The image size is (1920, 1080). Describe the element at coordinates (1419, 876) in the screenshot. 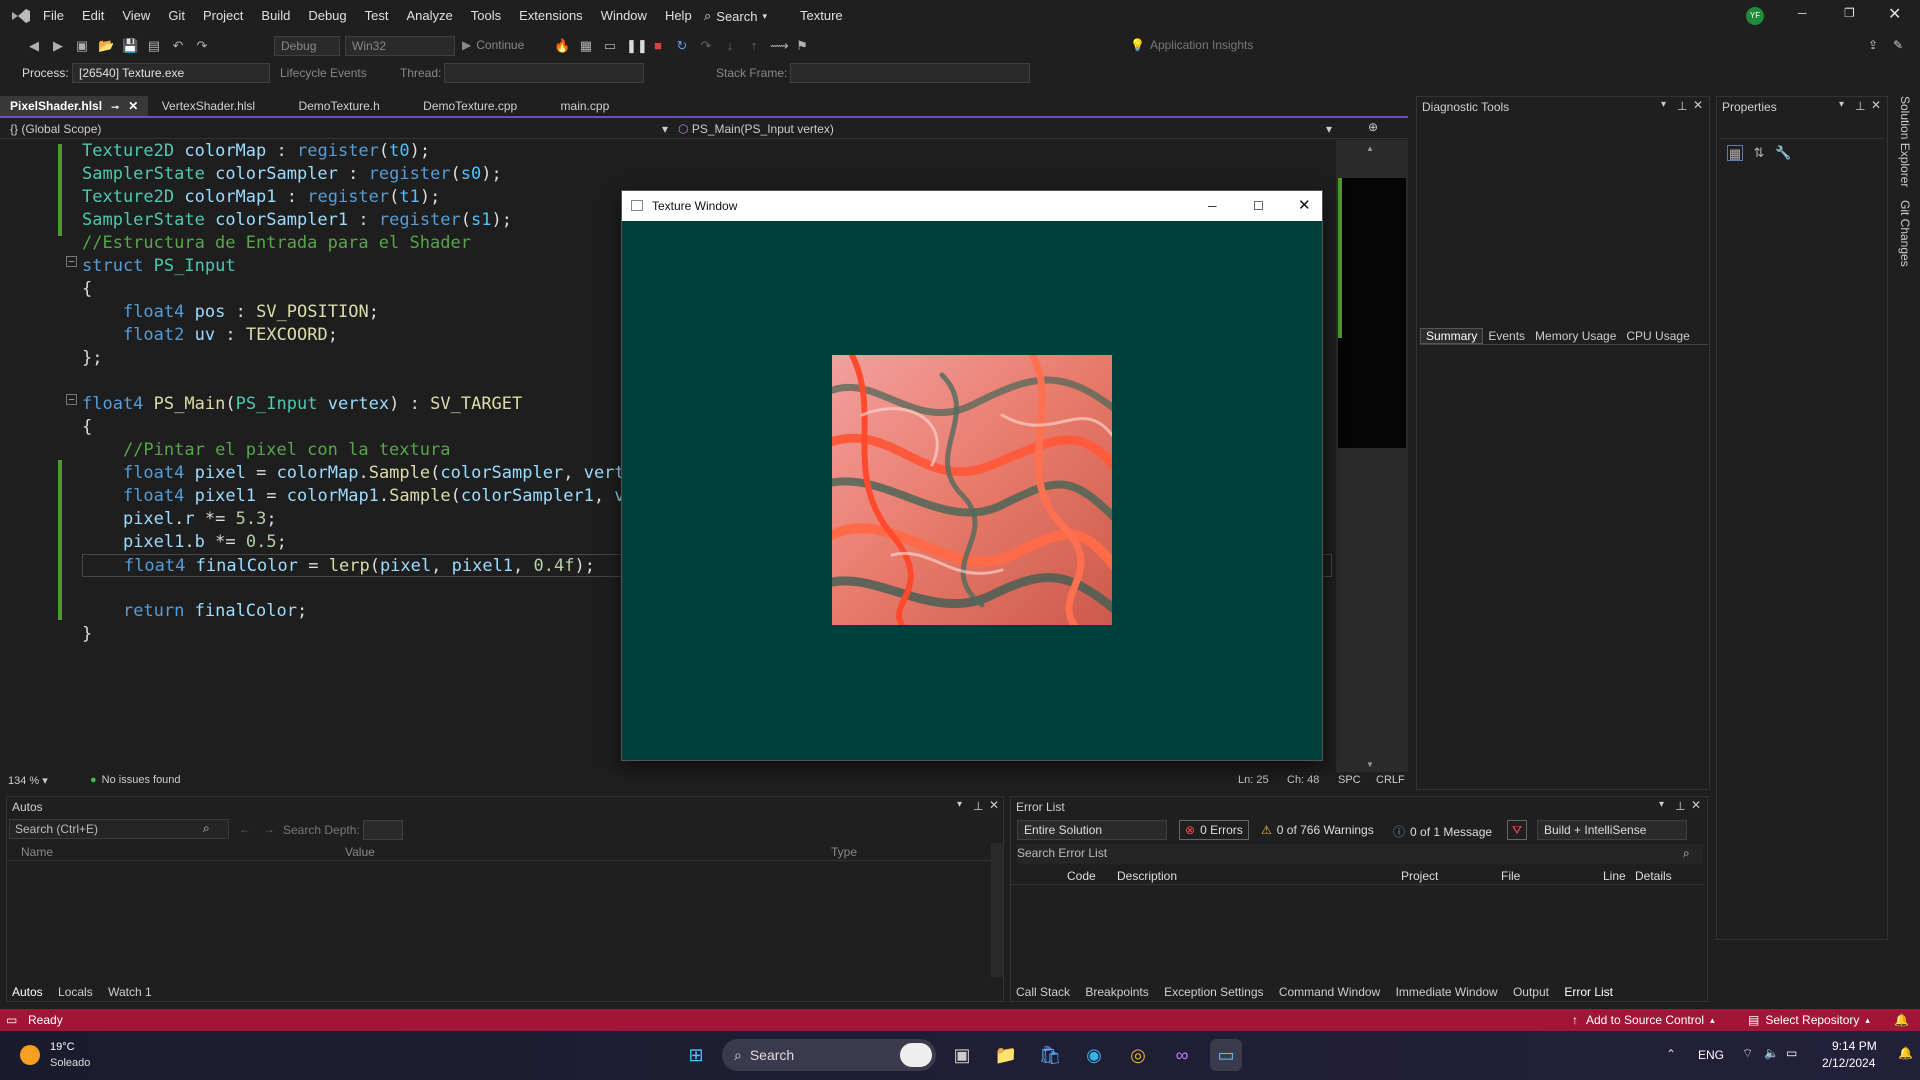

I see `column-project: Project` at that location.